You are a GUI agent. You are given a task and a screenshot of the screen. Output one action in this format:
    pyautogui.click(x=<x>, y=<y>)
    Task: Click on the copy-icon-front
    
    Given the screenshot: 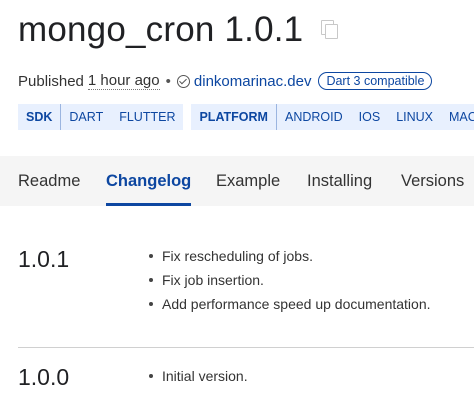 What is the action you would take?
    pyautogui.click(x=332, y=31)
    